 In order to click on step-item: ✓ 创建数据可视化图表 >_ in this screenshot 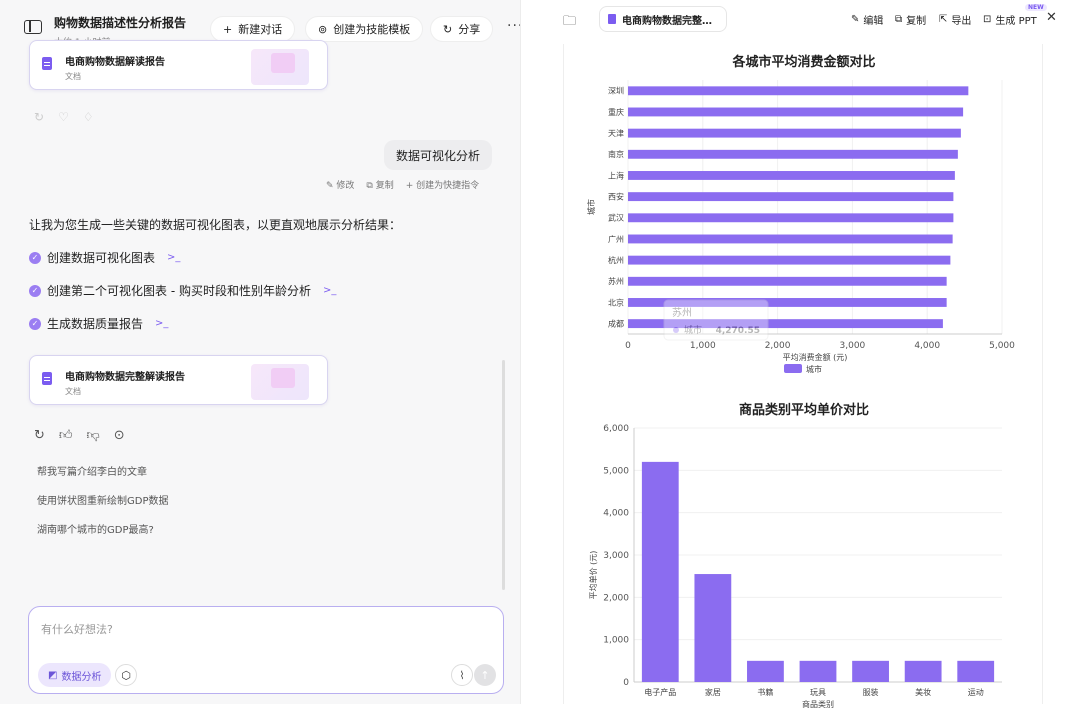, I will do `click(104, 257)`.